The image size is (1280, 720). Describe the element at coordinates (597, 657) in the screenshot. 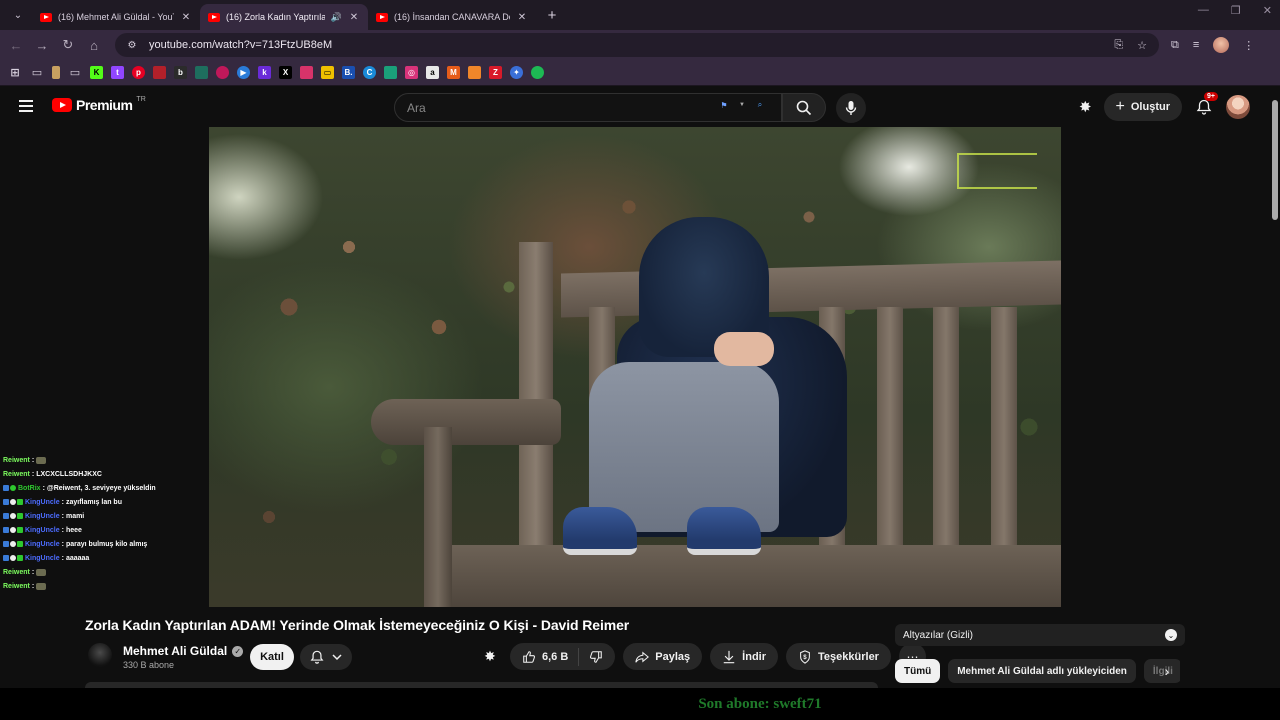

I see `dislike-button` at that location.